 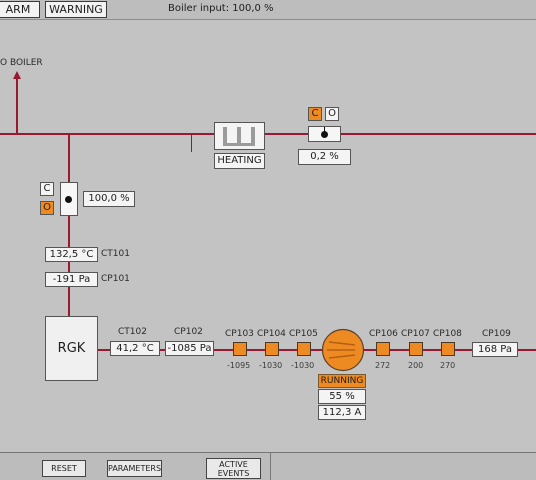 What do you see at coordinates (189, 348) in the screenshot?
I see `cp102-value: -1085 Pa` at bounding box center [189, 348].